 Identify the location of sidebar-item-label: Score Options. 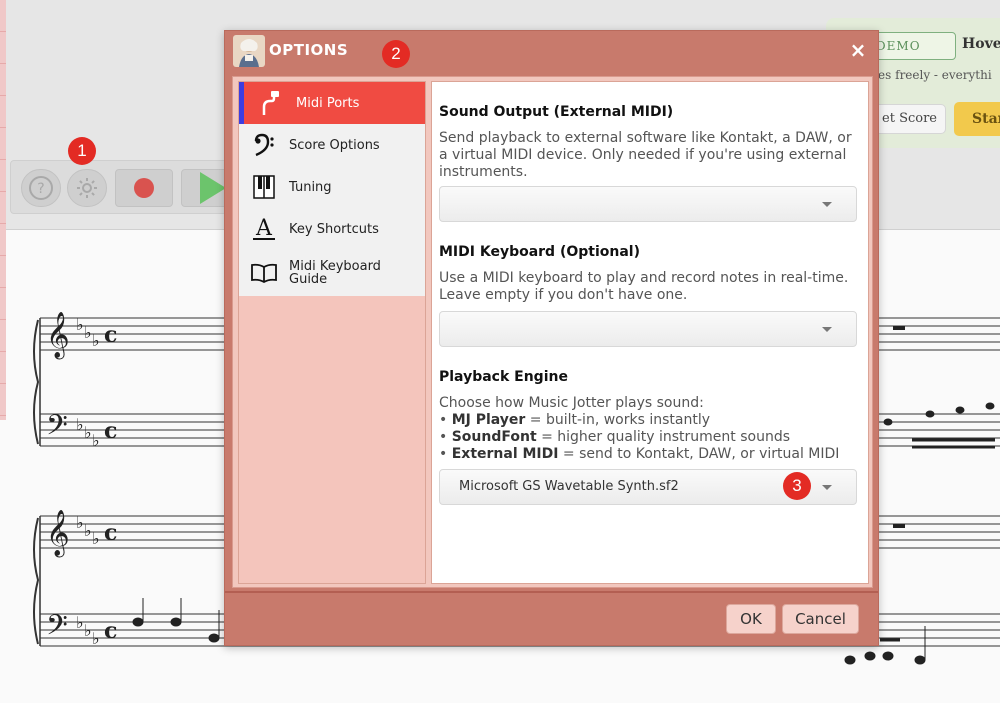
(334, 145).